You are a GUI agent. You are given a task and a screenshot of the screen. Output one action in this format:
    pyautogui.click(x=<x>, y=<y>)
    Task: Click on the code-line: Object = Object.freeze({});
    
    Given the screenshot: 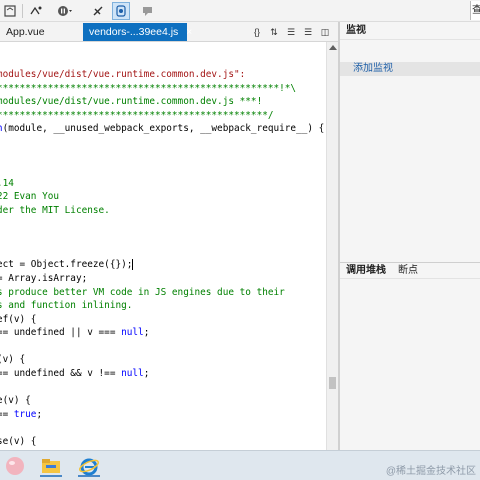 What is the action you would take?
    pyautogui.click(x=162, y=265)
    